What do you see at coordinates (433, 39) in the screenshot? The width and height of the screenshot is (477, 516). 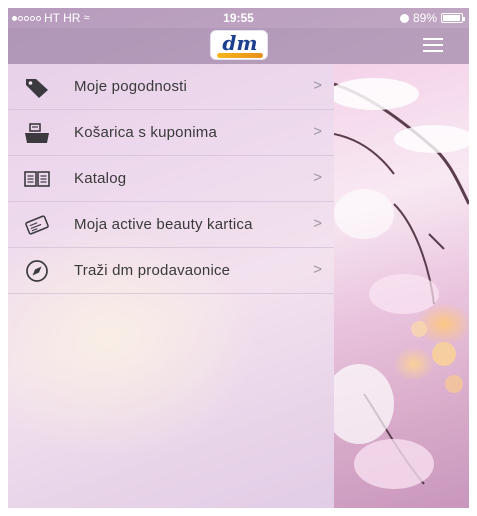 I see `hamburger-icon` at bounding box center [433, 39].